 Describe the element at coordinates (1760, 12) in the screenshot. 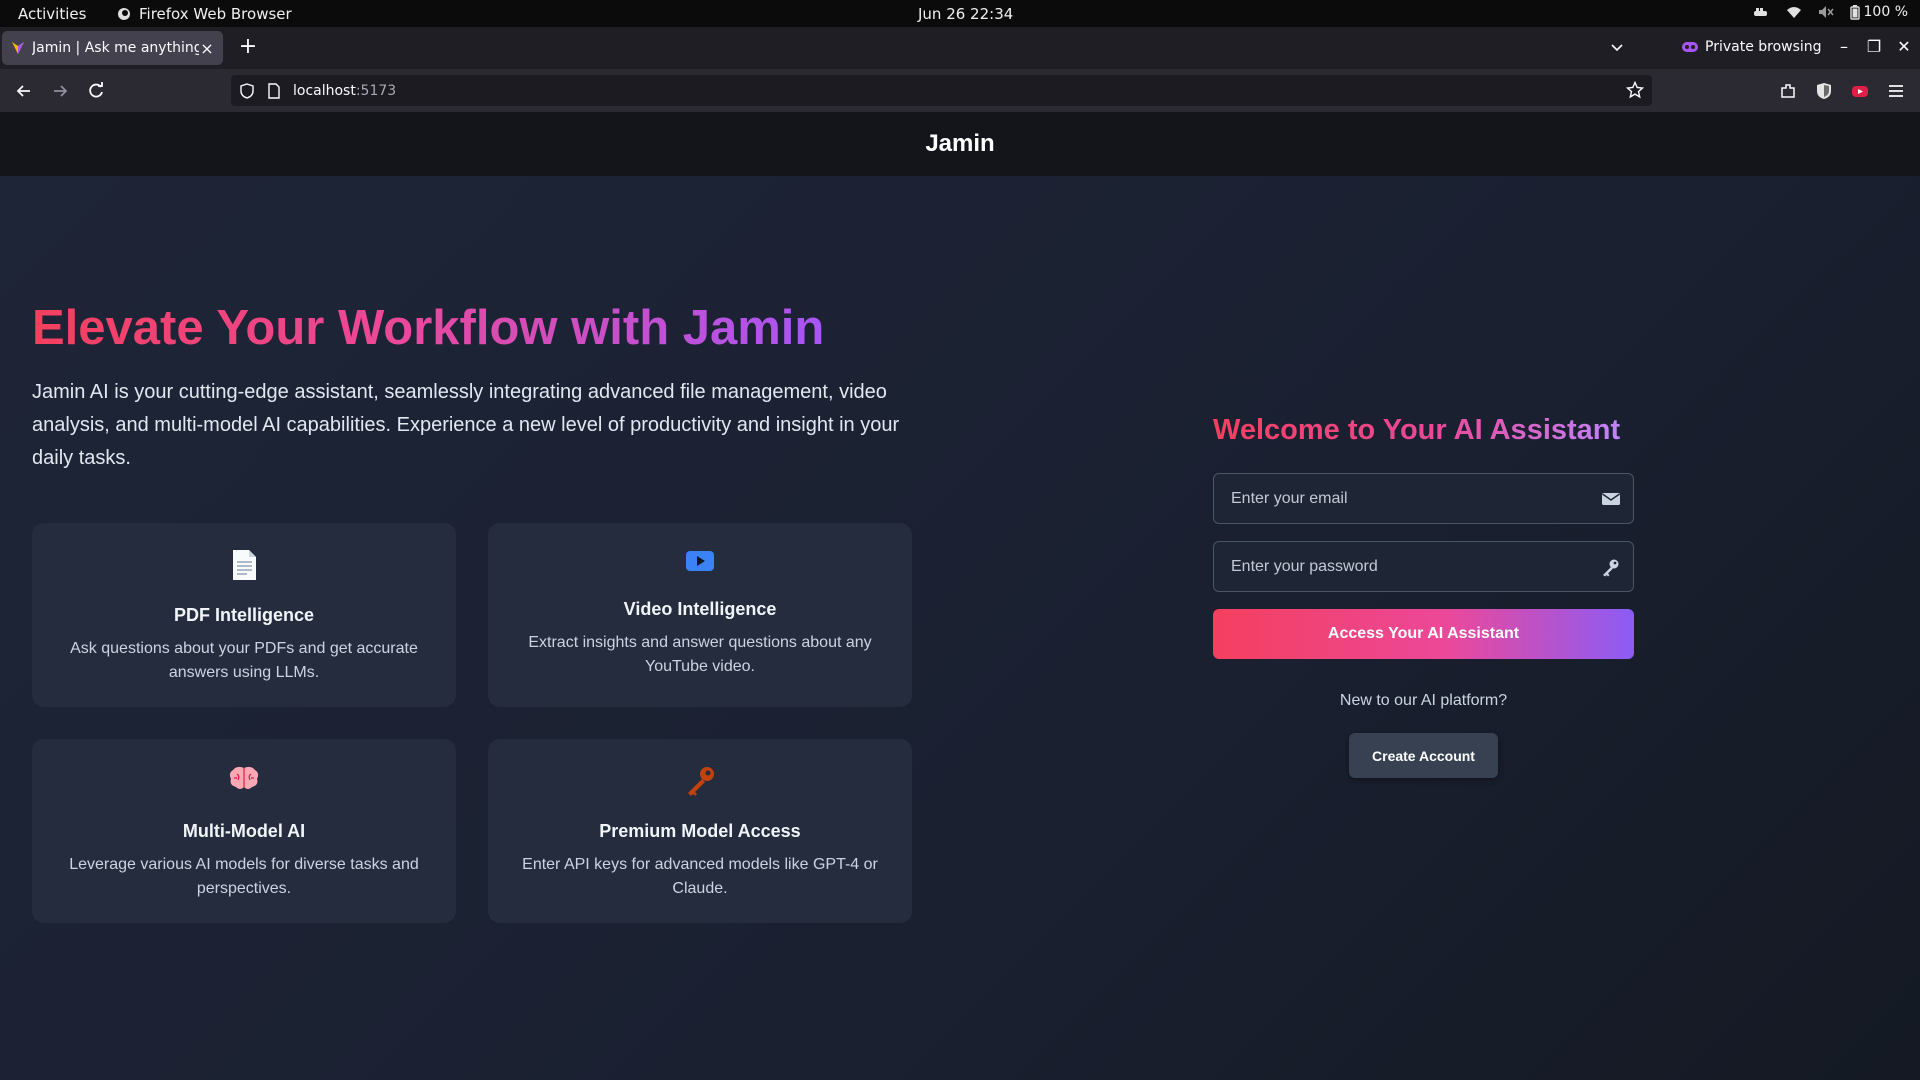

I see `docker-icon` at that location.